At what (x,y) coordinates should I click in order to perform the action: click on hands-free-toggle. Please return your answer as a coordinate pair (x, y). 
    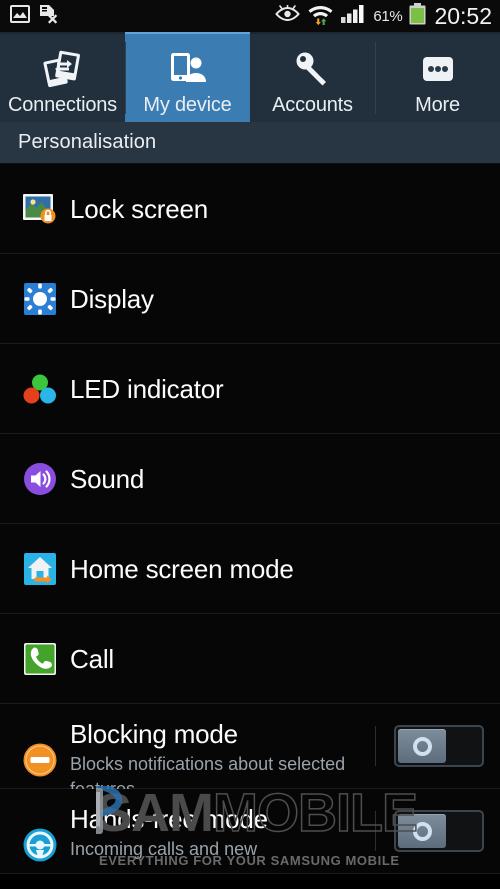
    Looking at the image, I should click on (439, 831).